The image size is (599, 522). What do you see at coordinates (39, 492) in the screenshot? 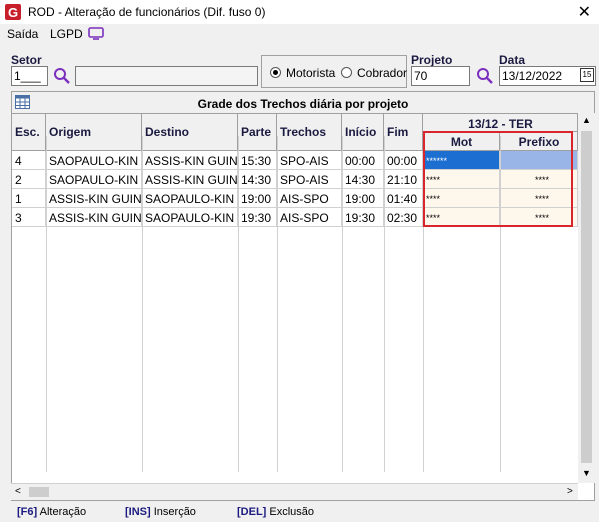
I see `hscroll-thumb` at bounding box center [39, 492].